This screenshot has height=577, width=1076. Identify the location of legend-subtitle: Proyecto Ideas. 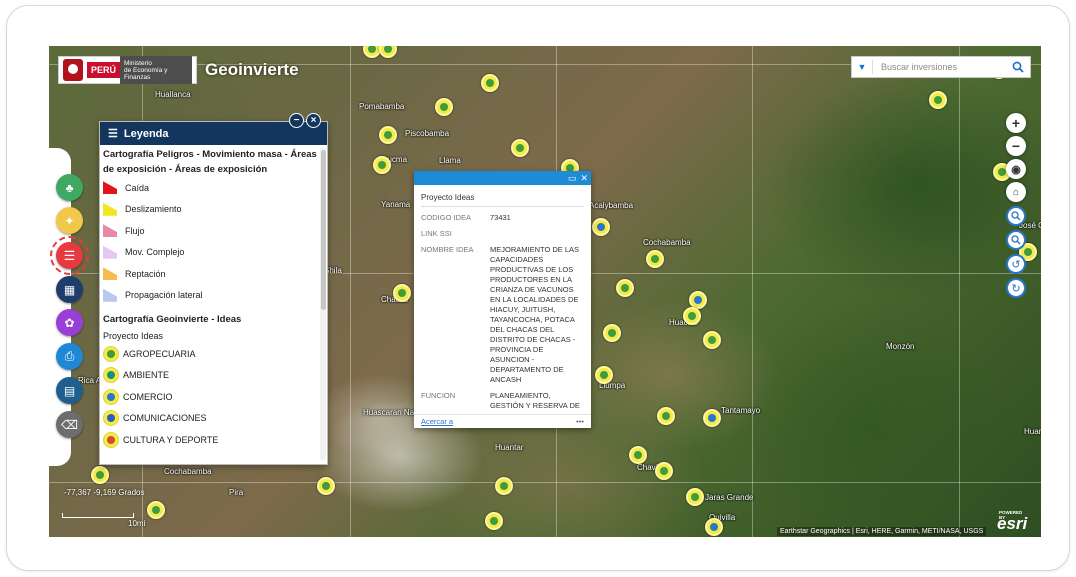
(133, 336).